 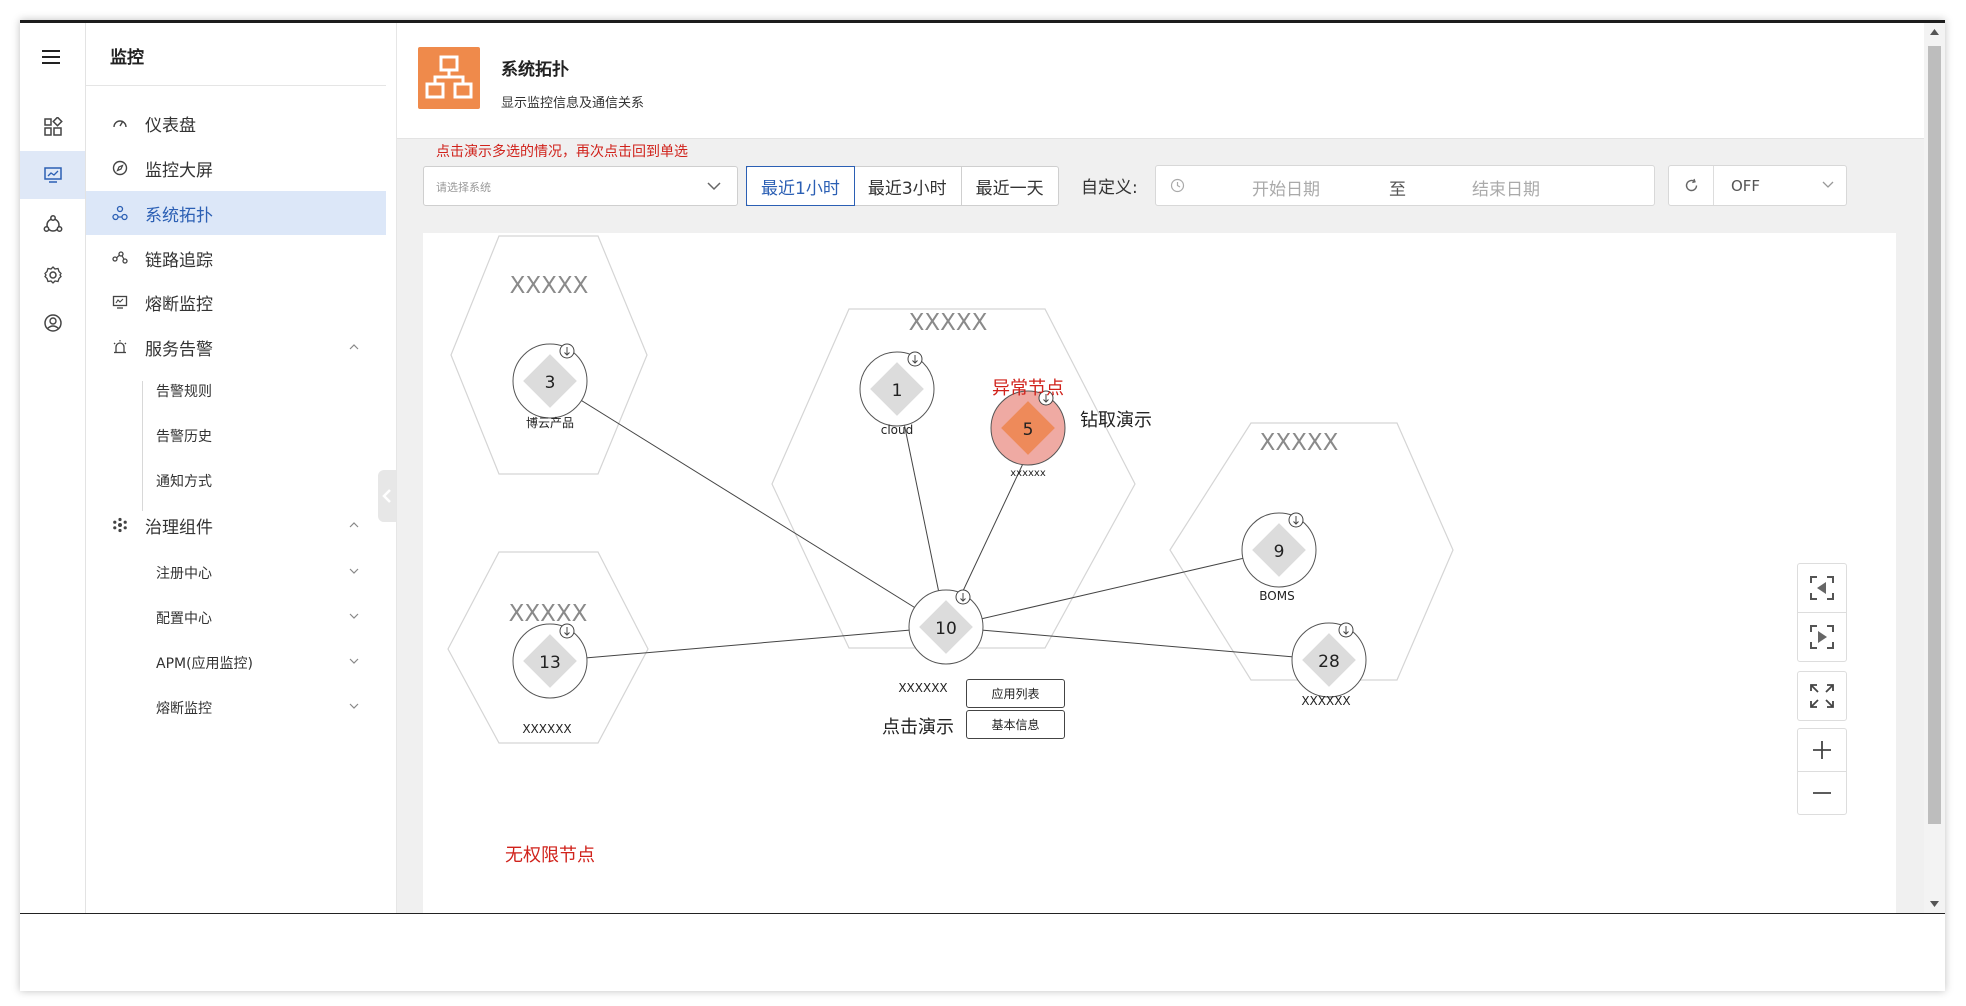 I want to click on node-value: 9, so click(x=1279, y=552).